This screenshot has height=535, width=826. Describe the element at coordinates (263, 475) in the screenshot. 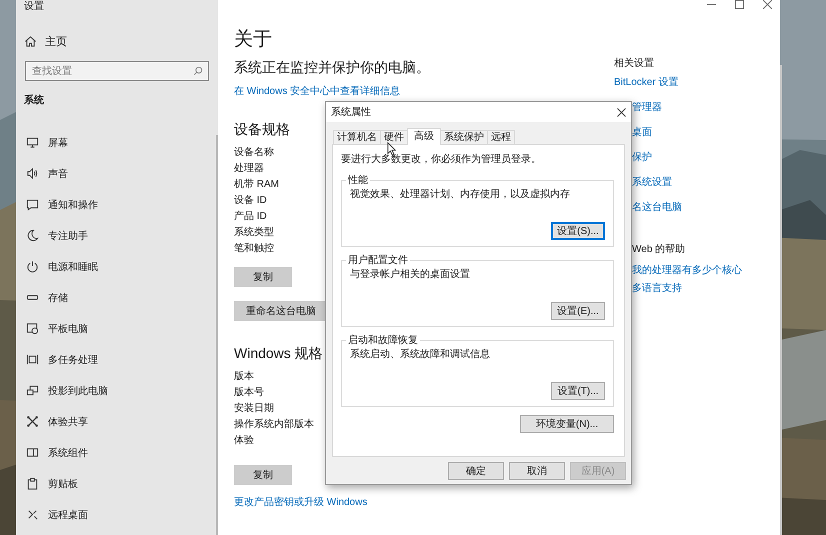

I see `copy-button: 复制` at that location.